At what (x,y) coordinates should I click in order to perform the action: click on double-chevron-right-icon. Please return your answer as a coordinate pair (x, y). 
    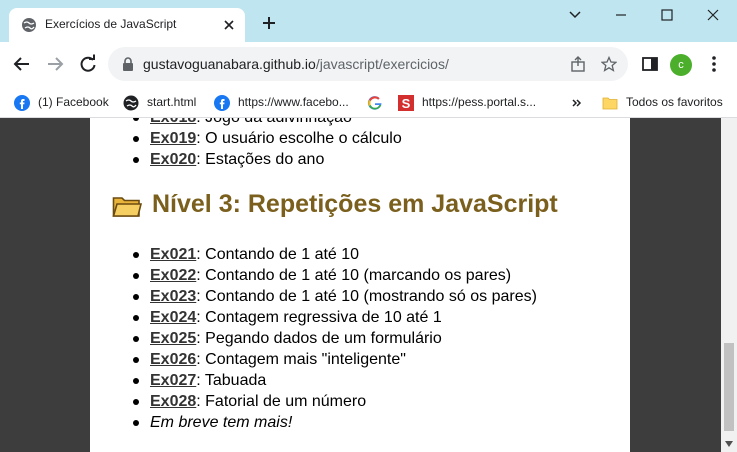
    Looking at the image, I should click on (577, 103).